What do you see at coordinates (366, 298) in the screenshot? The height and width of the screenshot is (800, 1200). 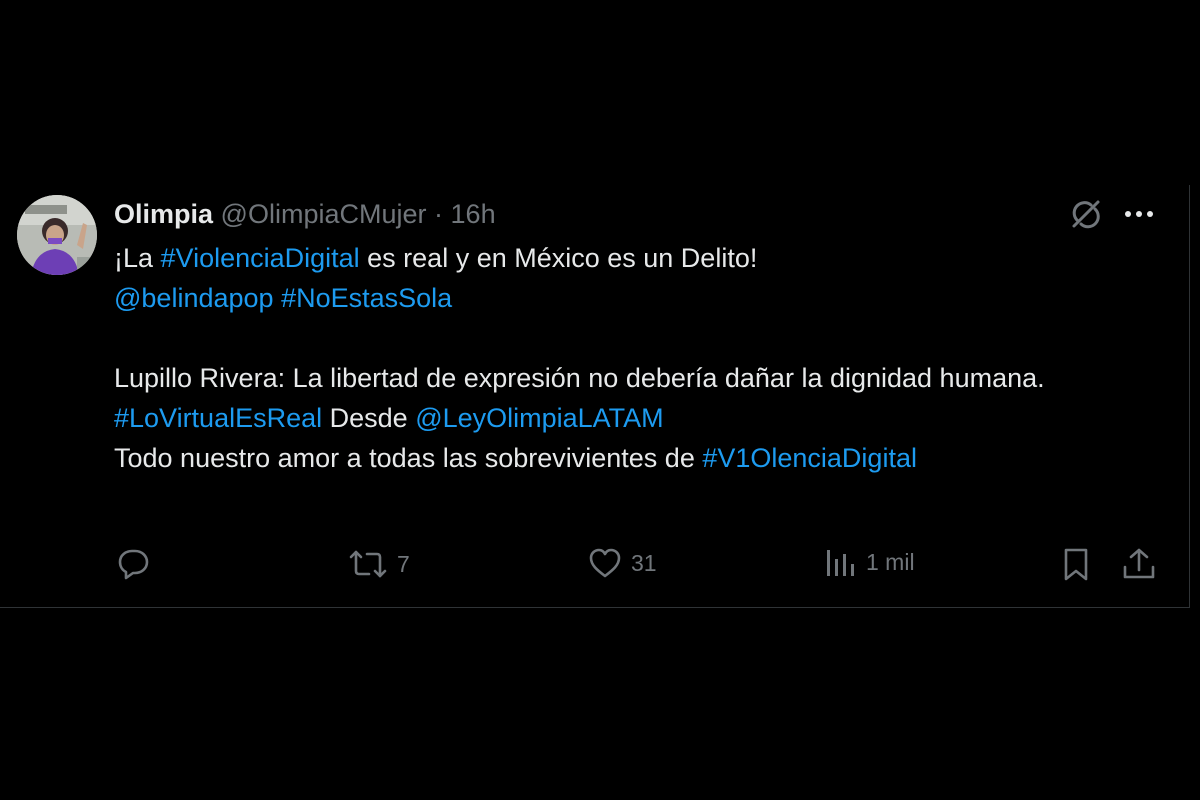 I see `hashtag-link: #NoEstasSola` at bounding box center [366, 298].